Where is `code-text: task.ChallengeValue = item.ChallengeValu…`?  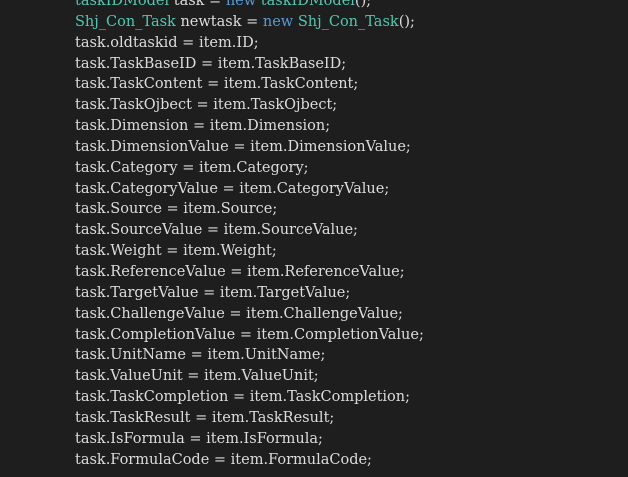
code-text: task.ChallengeValue = item.ChallengeValu… is located at coordinates (239, 313).